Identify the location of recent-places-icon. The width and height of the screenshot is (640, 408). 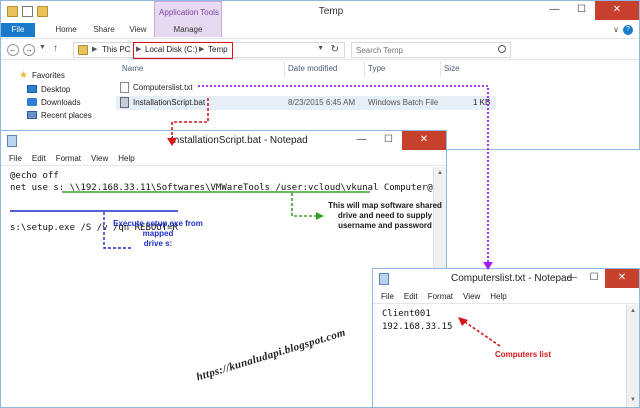
(32, 115).